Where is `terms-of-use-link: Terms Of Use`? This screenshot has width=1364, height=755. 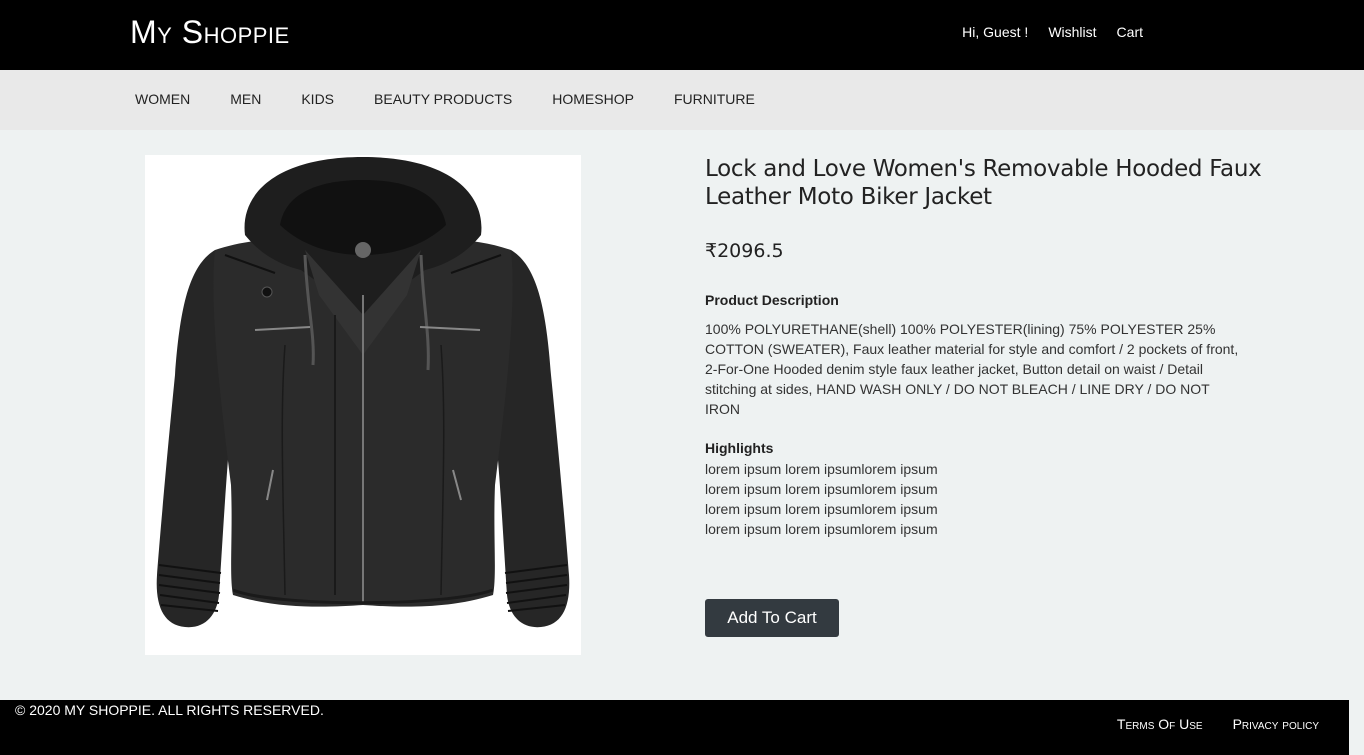 terms-of-use-link: Terms Of Use is located at coordinates (1160, 724).